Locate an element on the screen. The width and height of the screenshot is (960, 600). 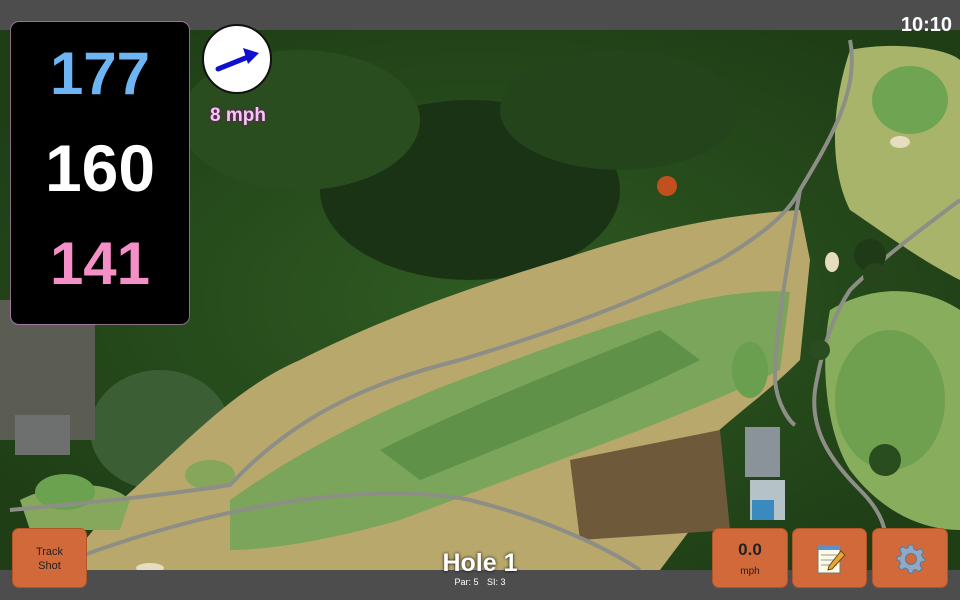
wind-direction-dial is located at coordinates (237, 59).